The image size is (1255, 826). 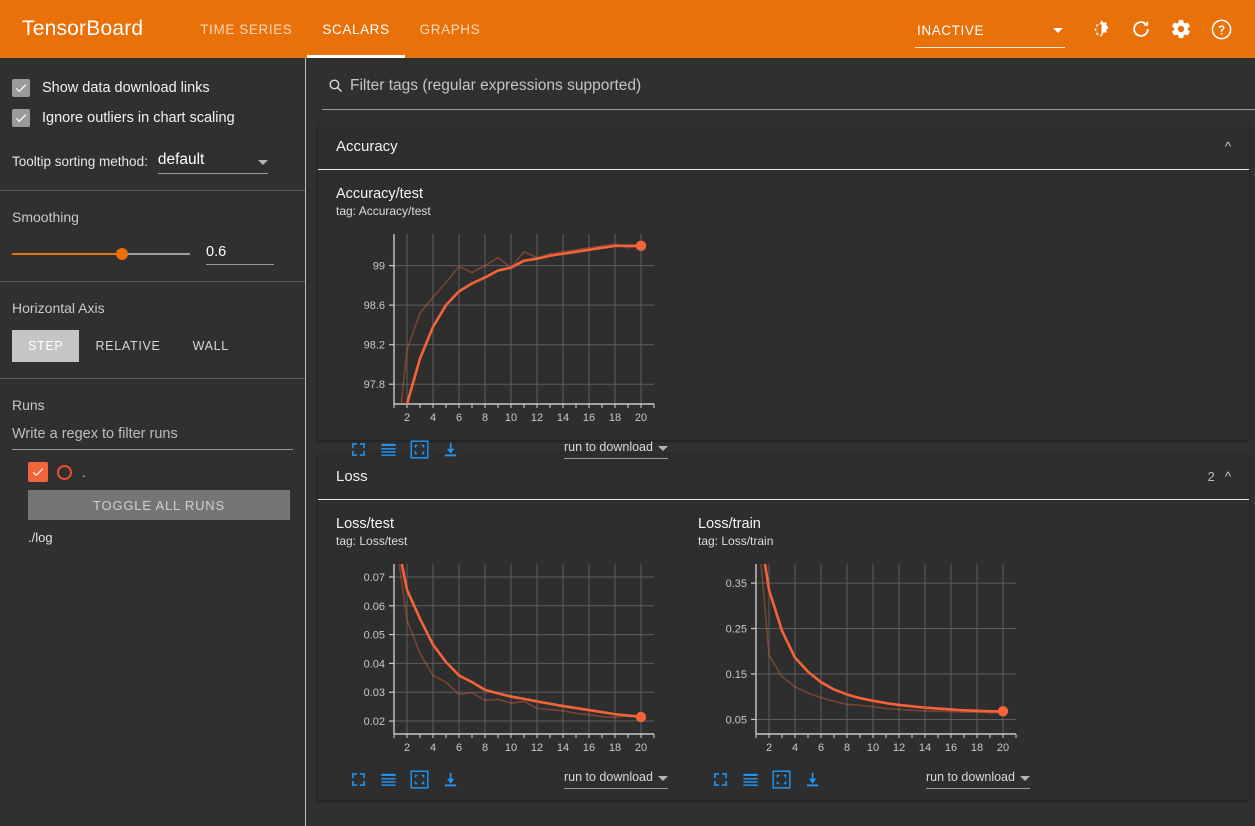 I want to click on svg-text: 10, so click(x=511, y=418).